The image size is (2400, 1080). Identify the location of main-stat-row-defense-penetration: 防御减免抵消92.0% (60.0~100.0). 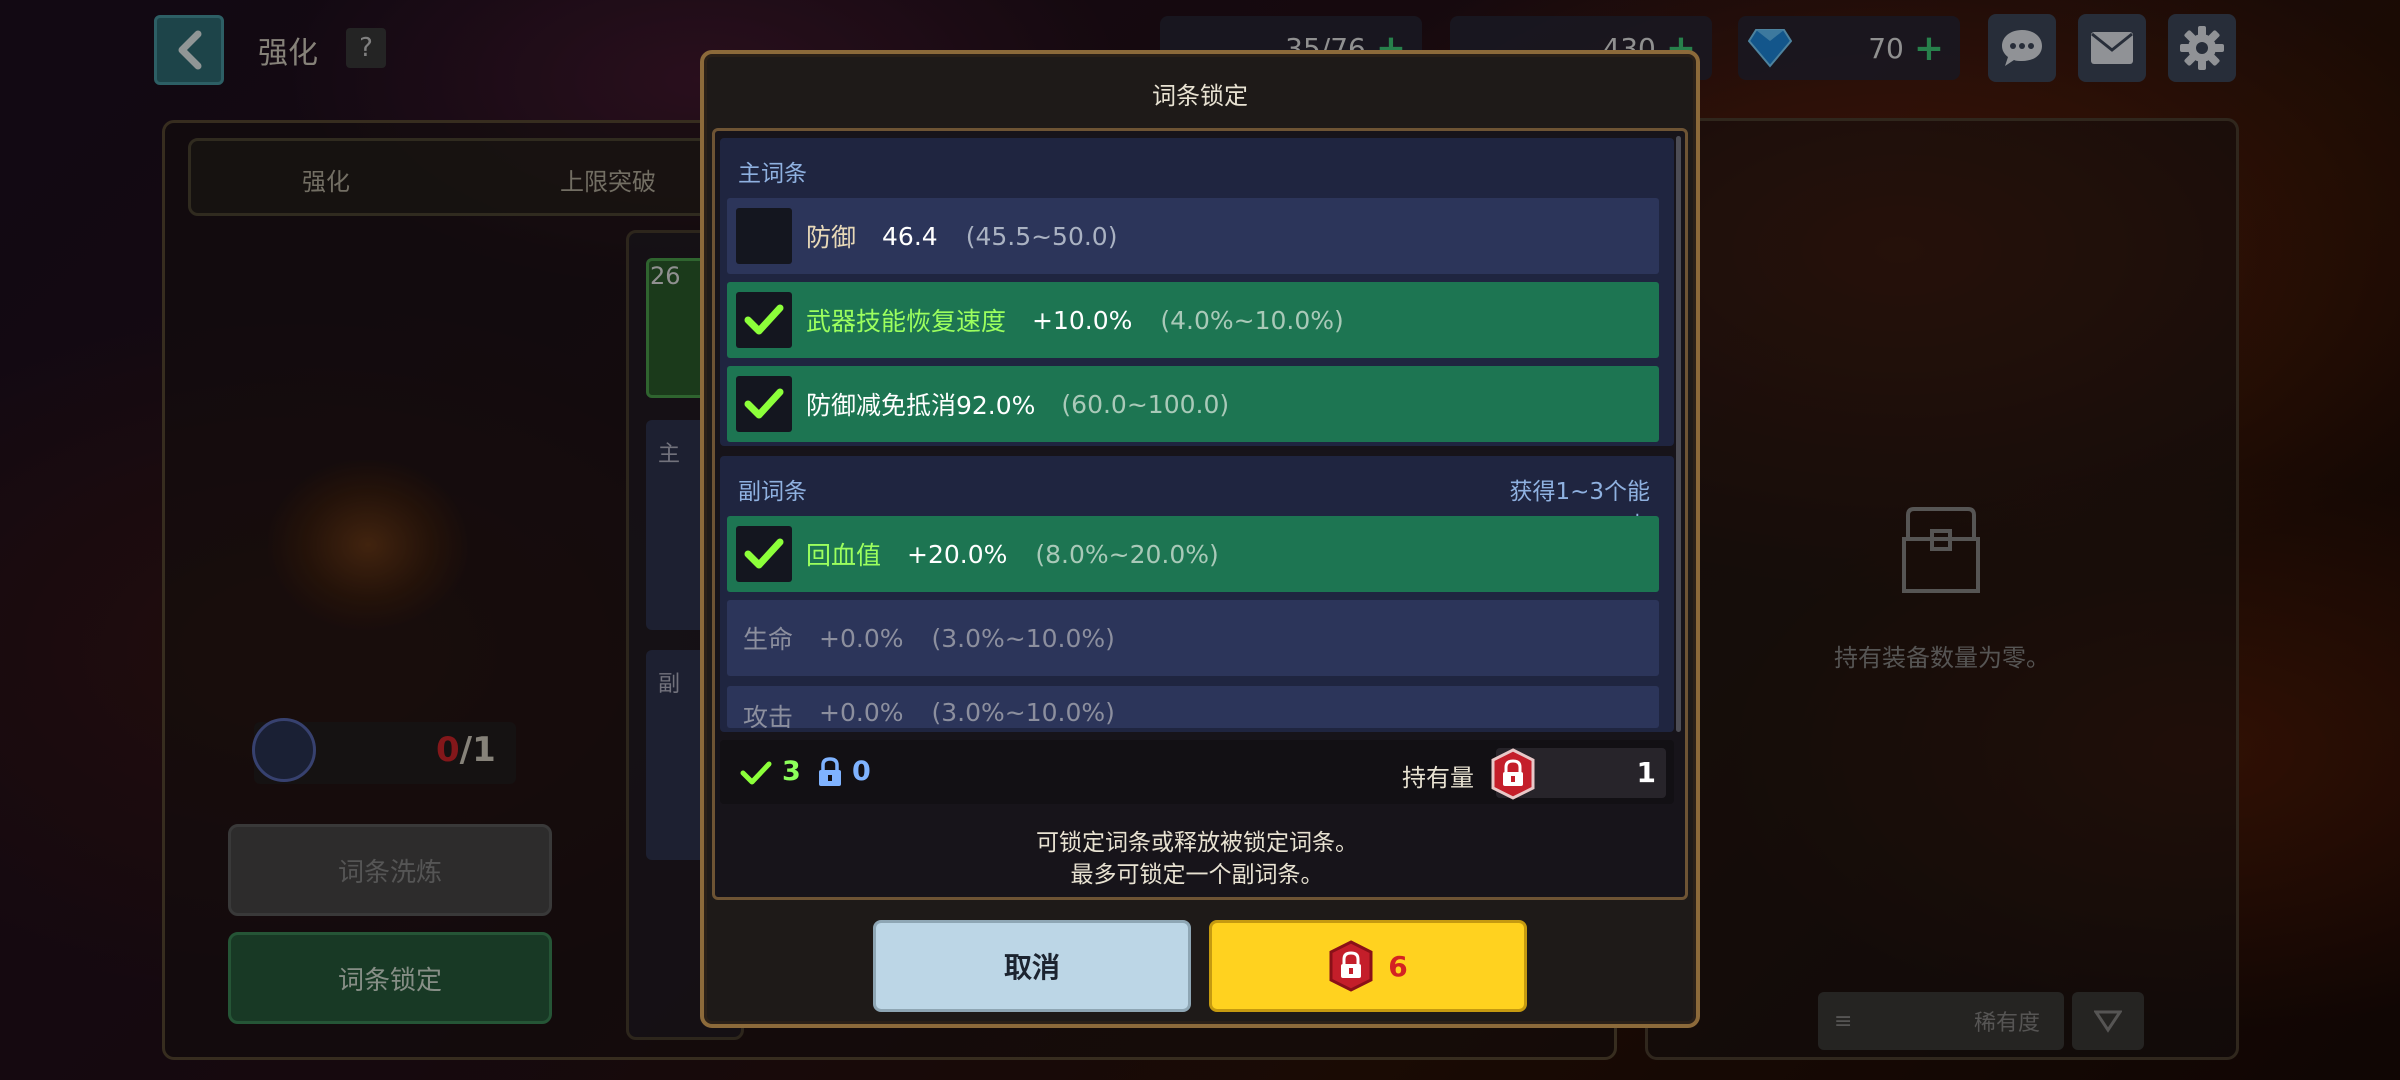
(1193, 404).